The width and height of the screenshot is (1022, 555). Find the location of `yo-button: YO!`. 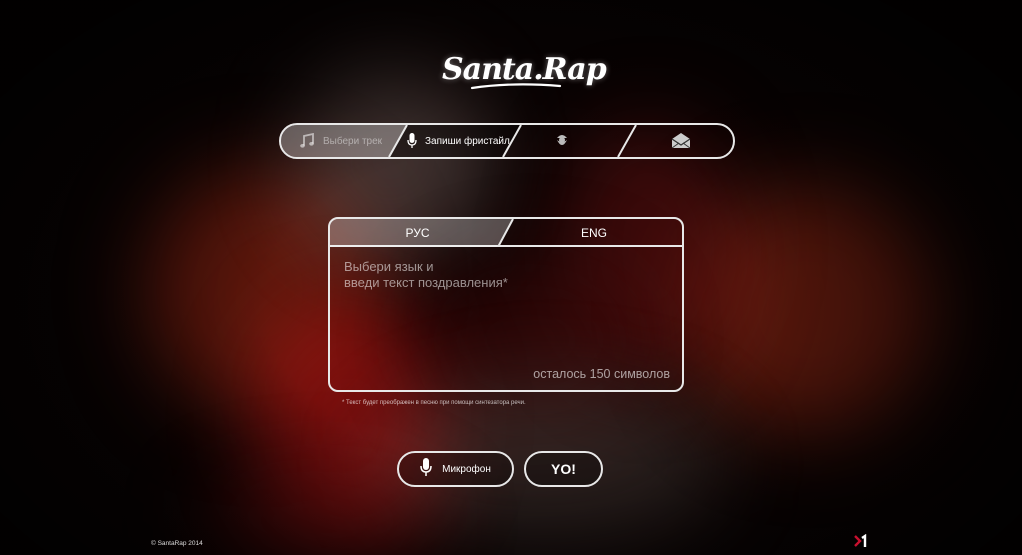

yo-button: YO! is located at coordinates (563, 469).